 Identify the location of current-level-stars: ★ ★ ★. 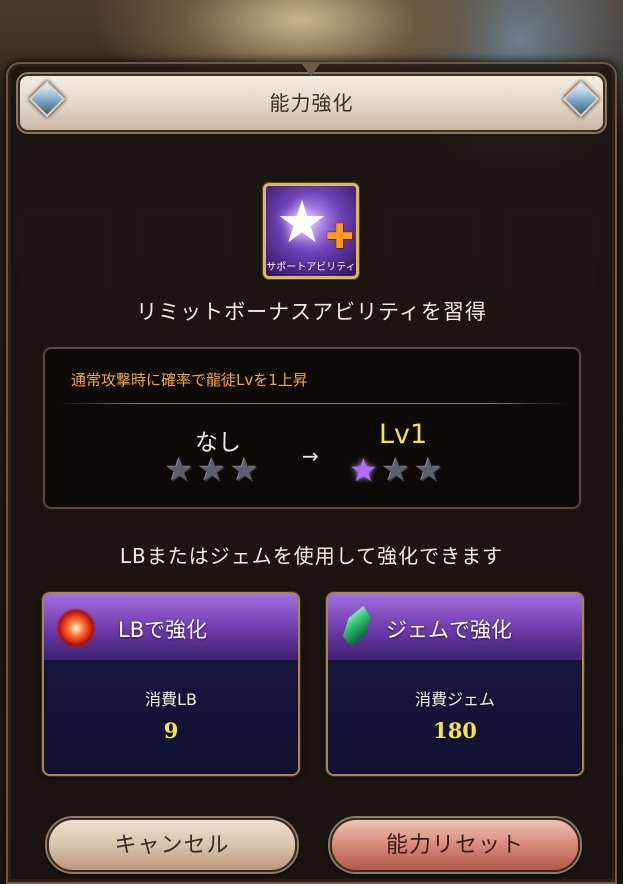
(212, 470).